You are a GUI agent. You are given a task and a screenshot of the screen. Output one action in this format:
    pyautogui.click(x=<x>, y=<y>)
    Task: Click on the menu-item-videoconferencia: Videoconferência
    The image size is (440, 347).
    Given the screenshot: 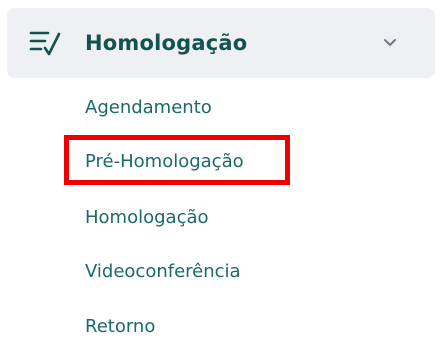 What is the action you would take?
    pyautogui.click(x=163, y=272)
    